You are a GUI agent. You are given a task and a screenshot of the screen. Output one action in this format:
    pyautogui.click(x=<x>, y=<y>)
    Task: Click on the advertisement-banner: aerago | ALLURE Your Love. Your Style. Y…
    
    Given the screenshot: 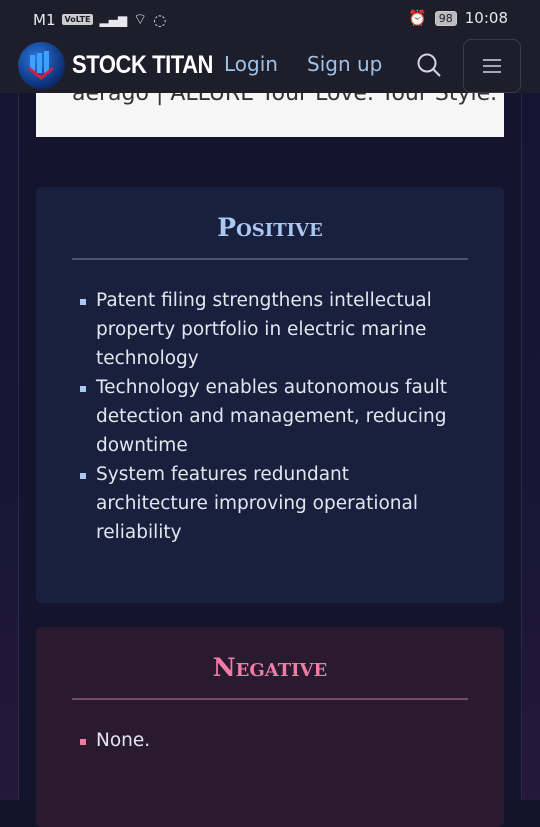 What is the action you would take?
    pyautogui.click(x=270, y=115)
    